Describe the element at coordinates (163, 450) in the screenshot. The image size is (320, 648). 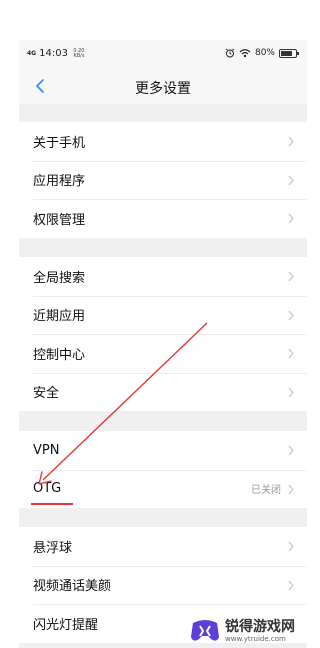
I see `setting-vpn: VPN` at that location.